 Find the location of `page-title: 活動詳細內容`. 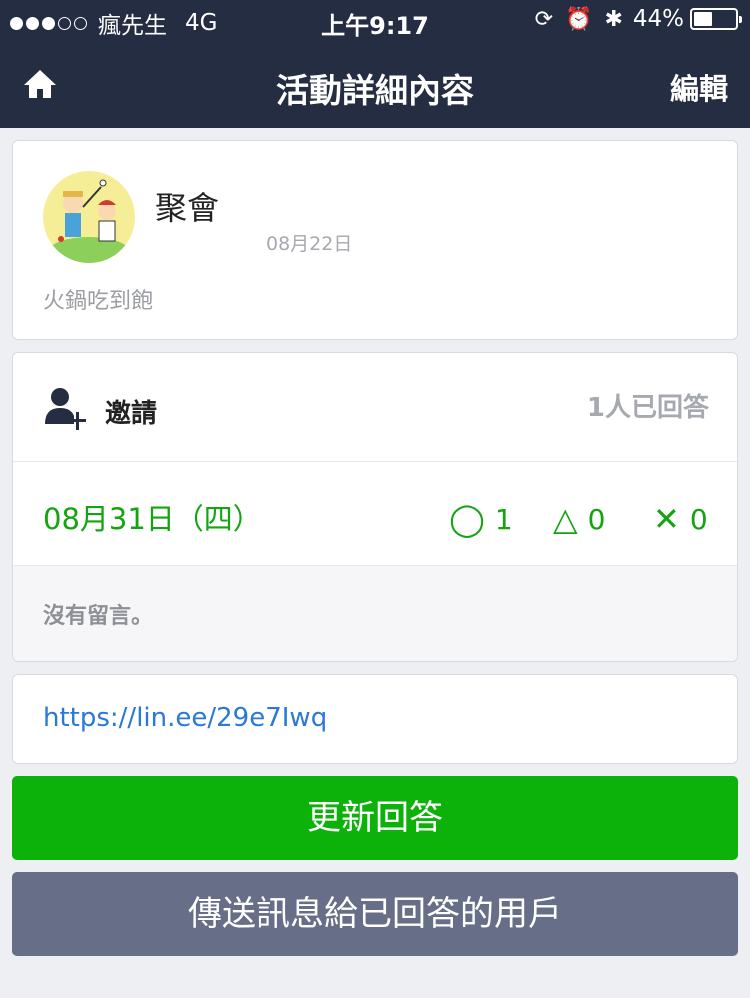

page-title: 活動詳細內容 is located at coordinates (375, 90).